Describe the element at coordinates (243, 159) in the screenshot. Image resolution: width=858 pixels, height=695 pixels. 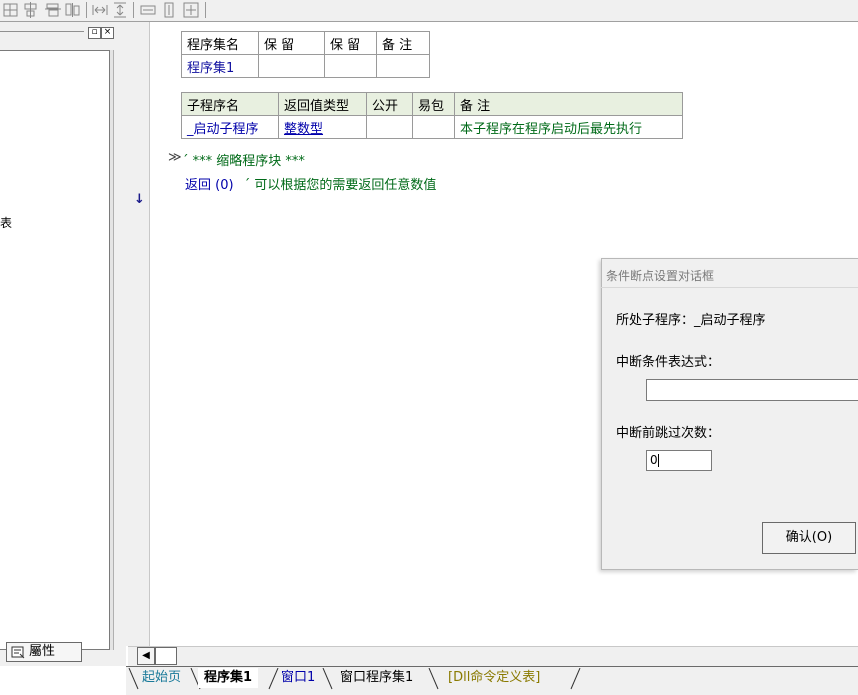
I see `collapsed-block-line: ´ *** 缩略程序块 ***` at that location.